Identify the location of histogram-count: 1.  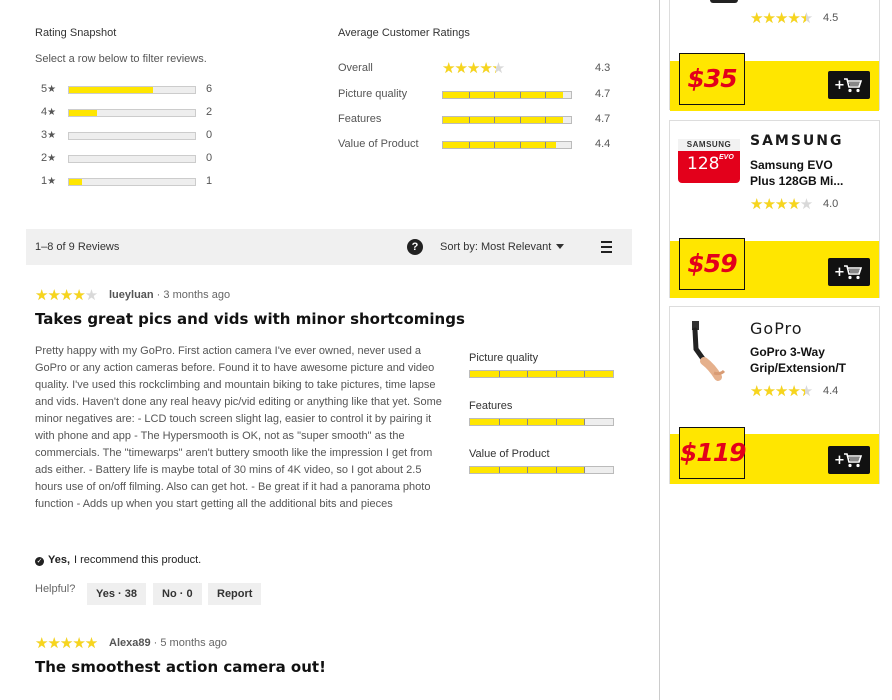
(209, 181).